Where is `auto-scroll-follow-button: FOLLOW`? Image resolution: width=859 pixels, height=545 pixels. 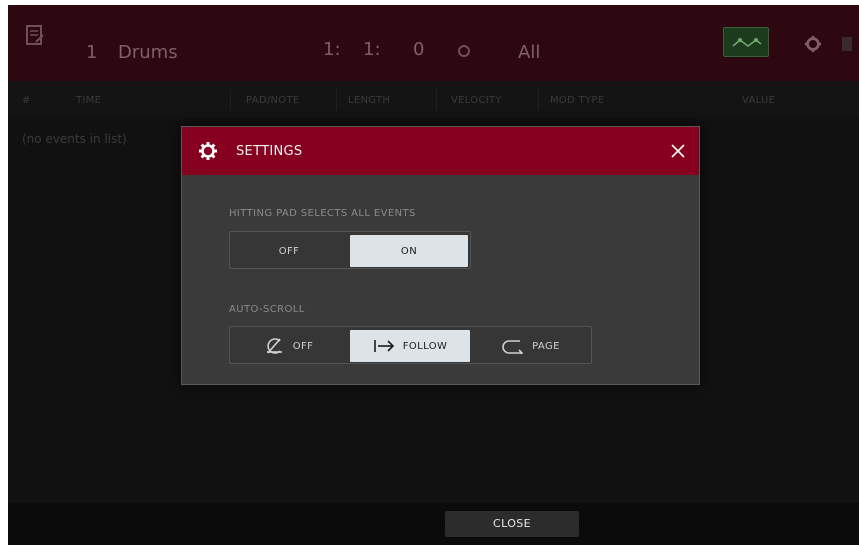 auto-scroll-follow-button: FOLLOW is located at coordinates (410, 346).